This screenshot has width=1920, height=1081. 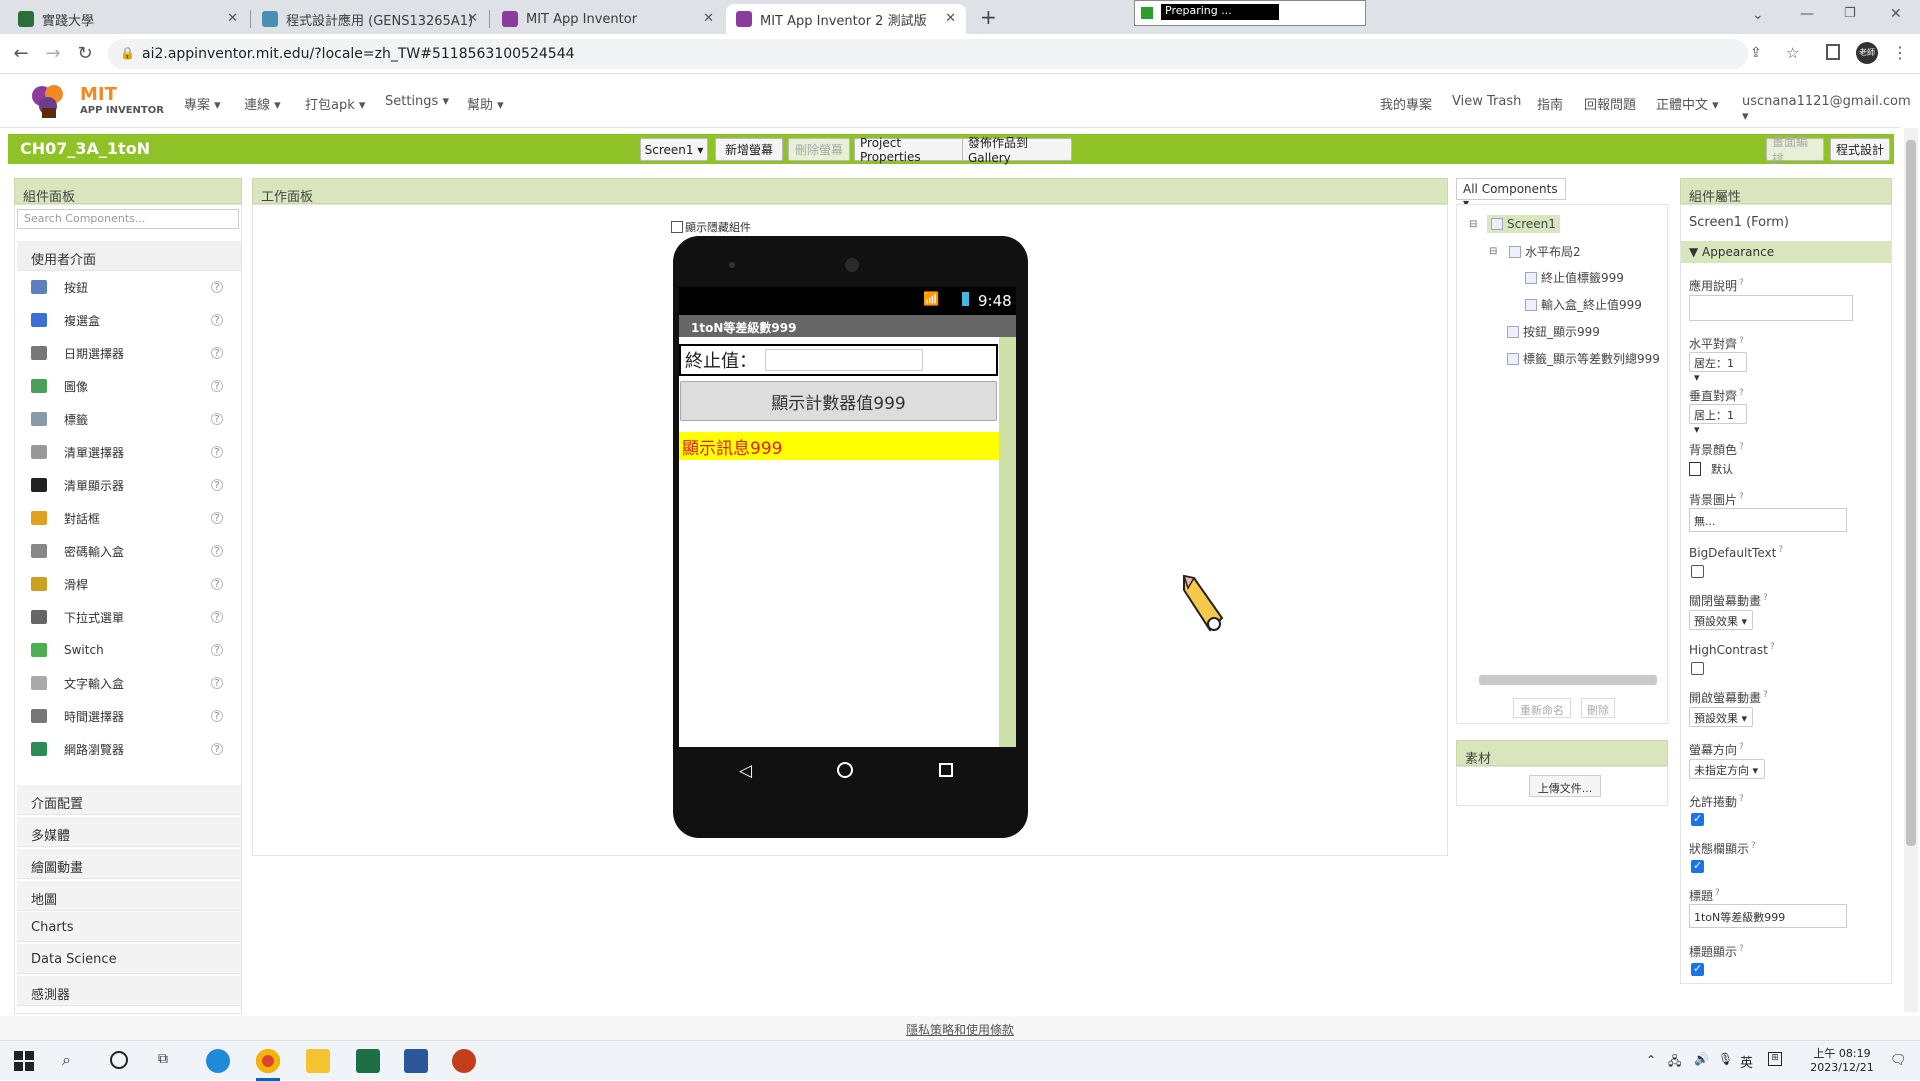 What do you see at coordinates (129, 256) in the screenshot?
I see `category-user-interface: 使用者介面` at bounding box center [129, 256].